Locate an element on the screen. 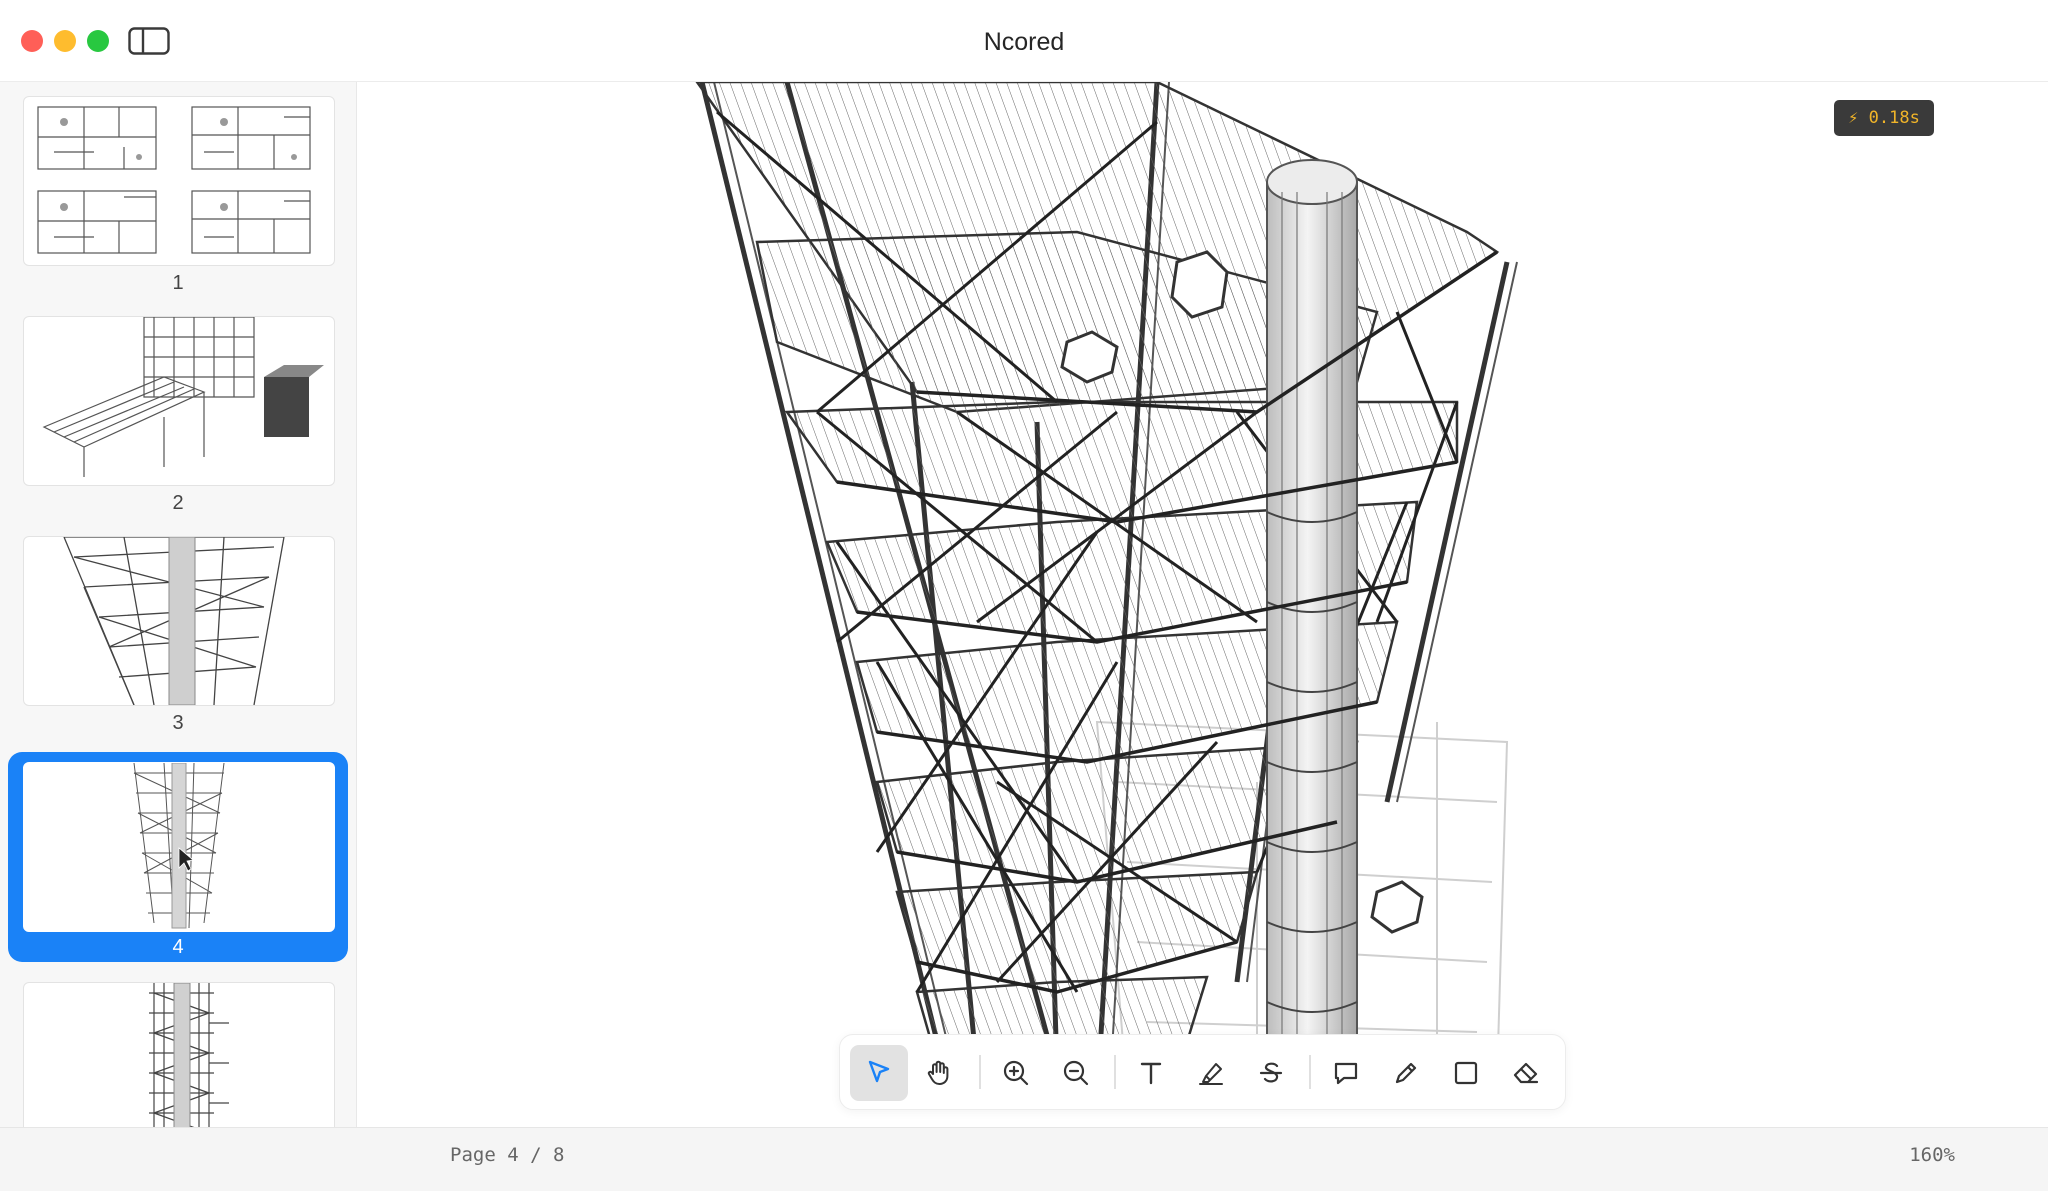 The image size is (2048, 1191). highlight-tool-button is located at coordinates (1211, 1073).